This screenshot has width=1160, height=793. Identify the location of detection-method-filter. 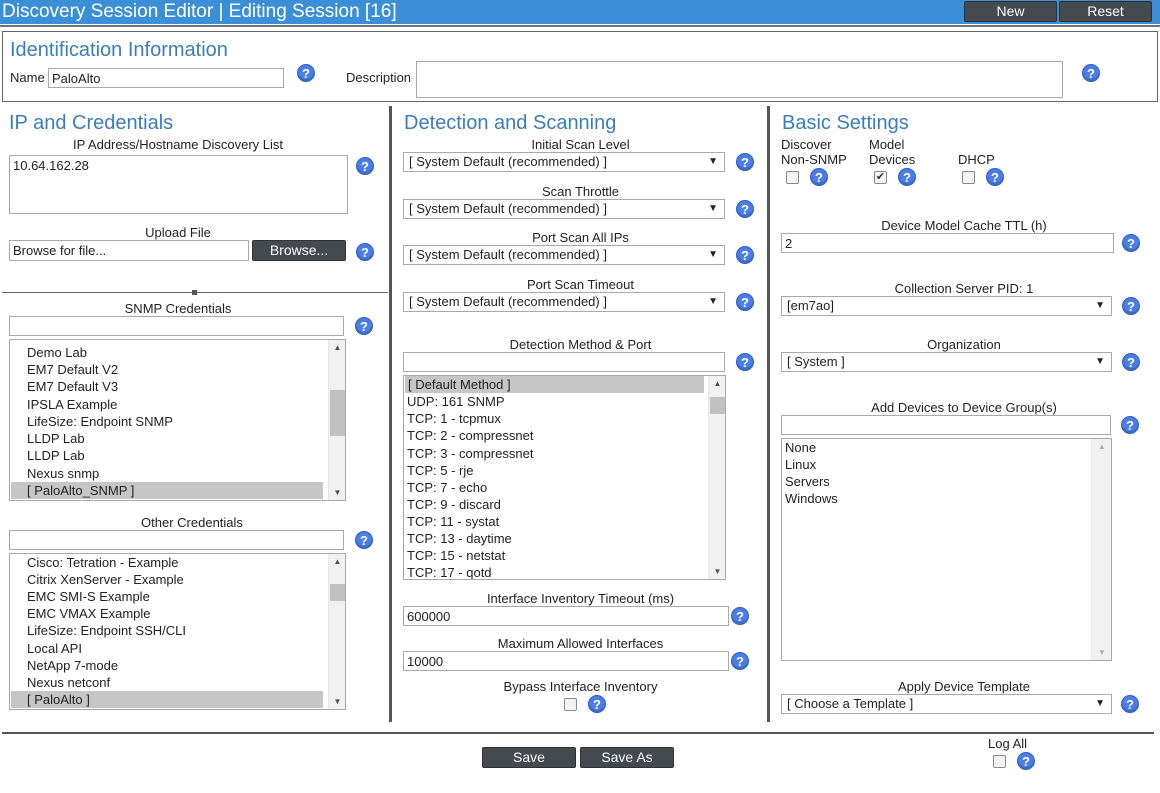
(564, 362).